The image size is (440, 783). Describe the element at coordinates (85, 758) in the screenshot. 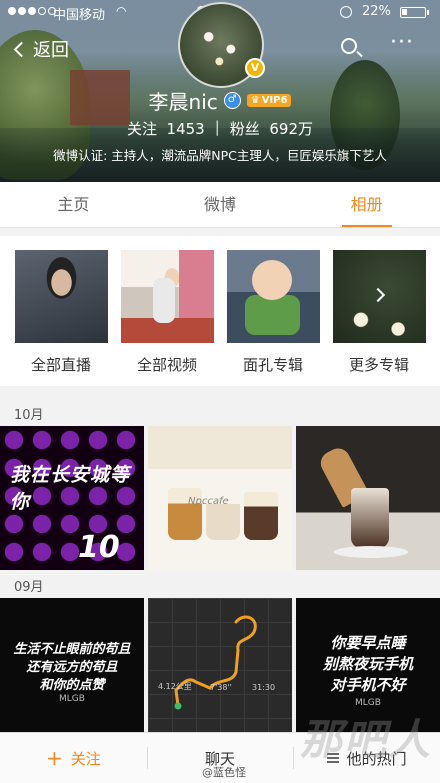

I see `follow-label: 关注` at that location.